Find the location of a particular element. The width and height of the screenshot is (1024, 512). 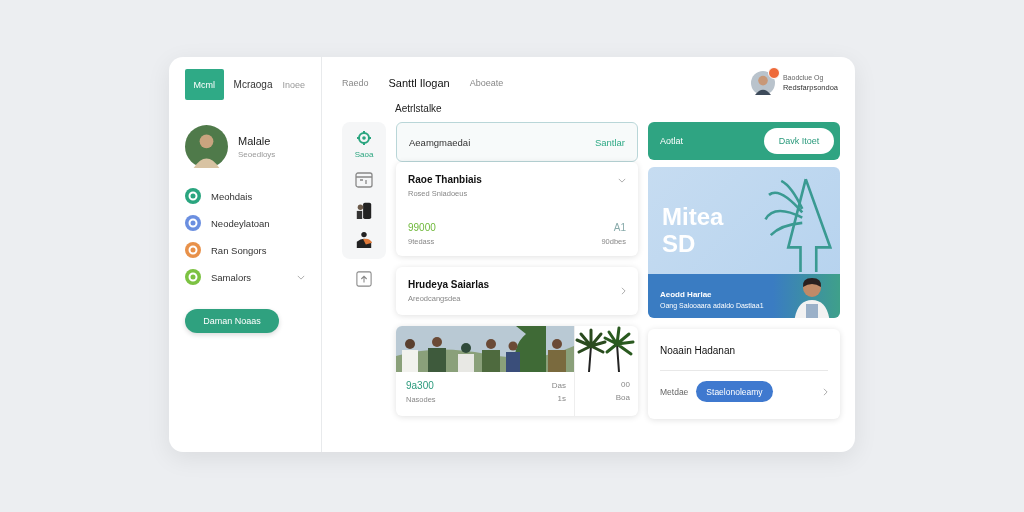

tab: Aboeate is located at coordinates (486, 83).